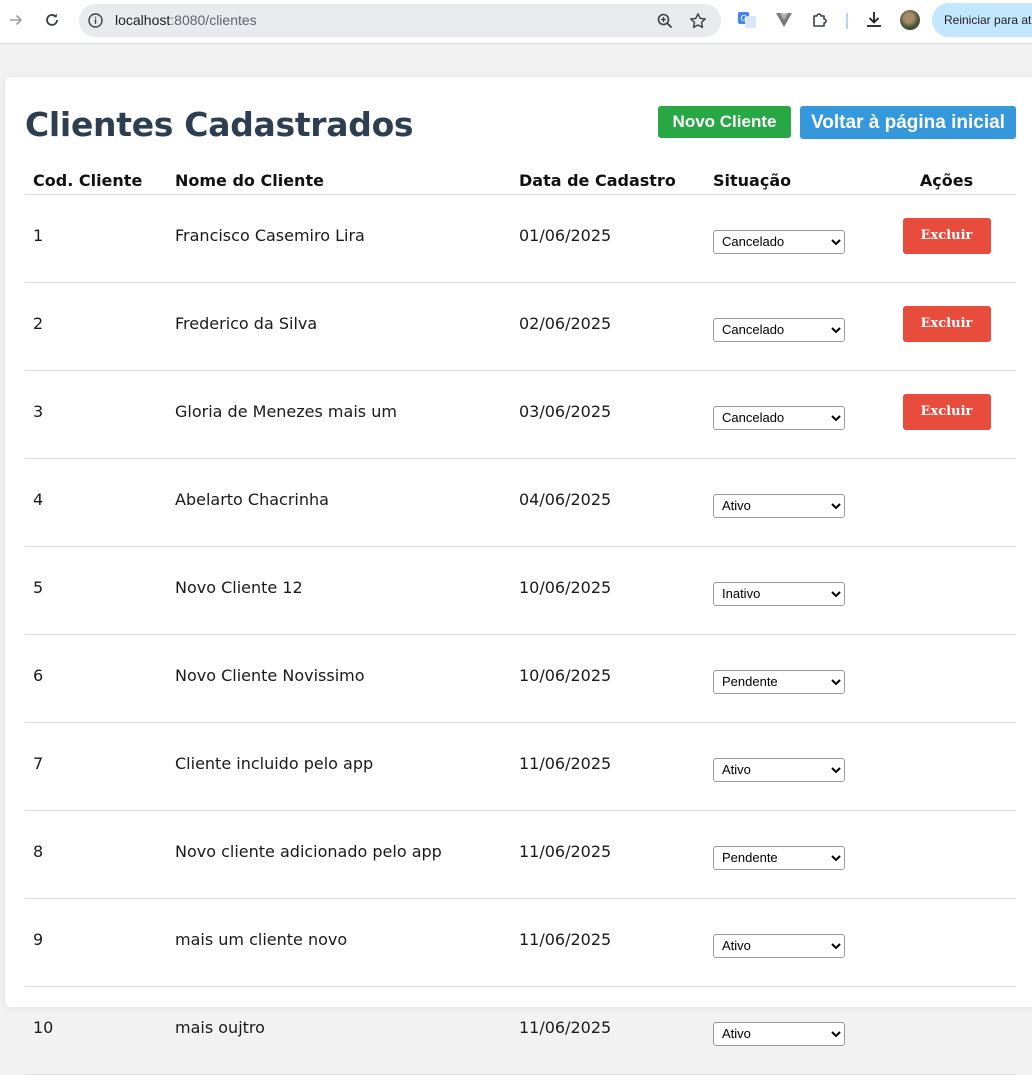 The height and width of the screenshot is (1075, 1032). I want to click on extensions-icon, so click(820, 20).